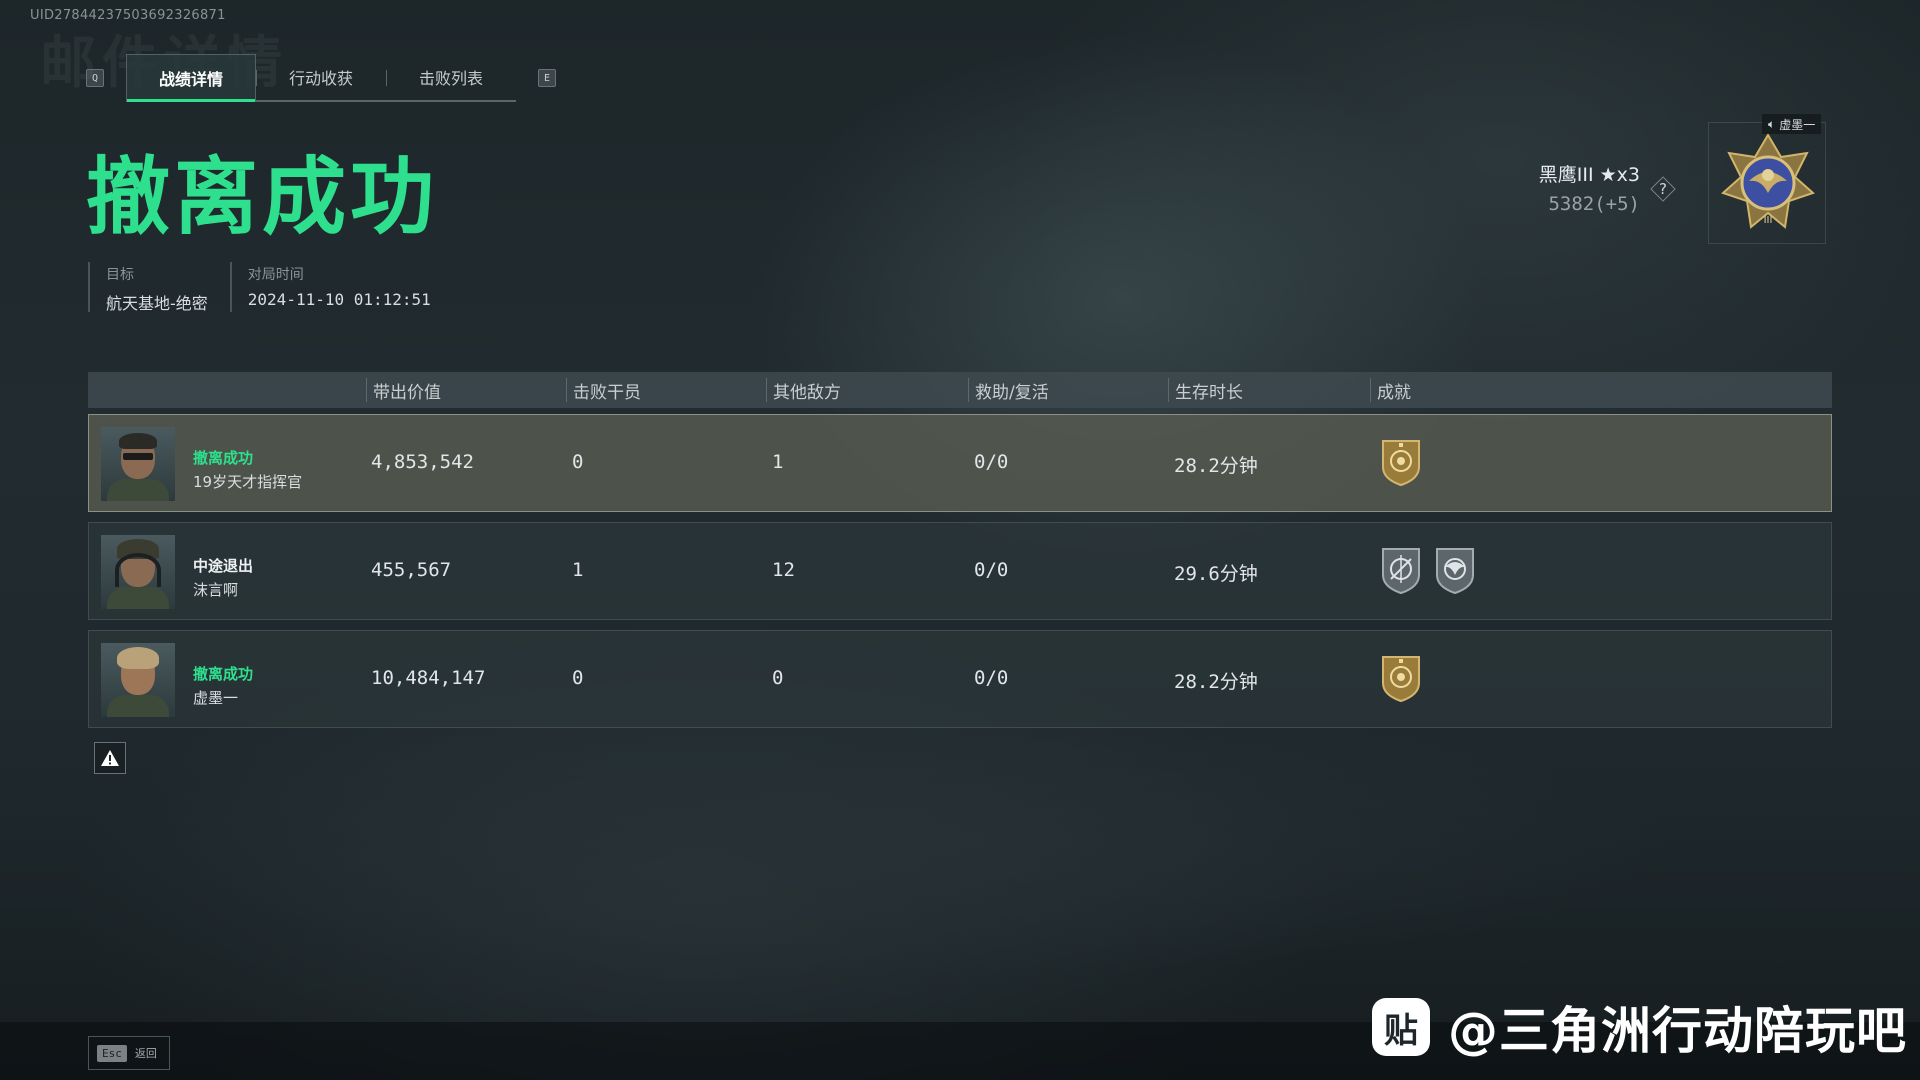 Image resolution: width=1920 pixels, height=1080 pixels. What do you see at coordinates (803, 390) in the screenshot?
I see `column-header-other: 其他敌方` at bounding box center [803, 390].